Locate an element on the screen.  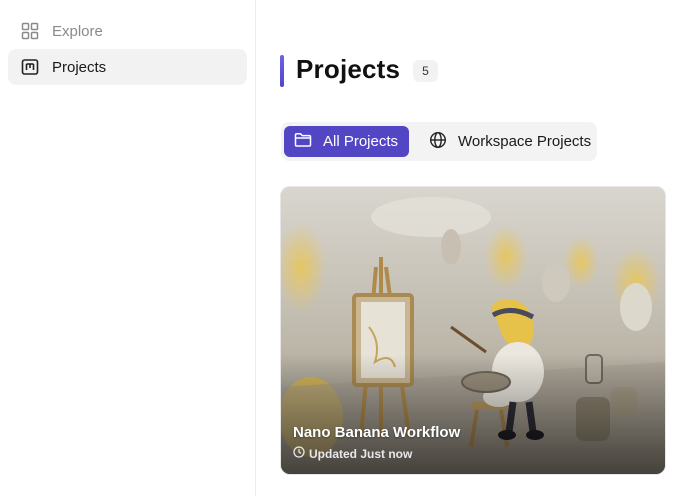
project-title: Nano Banana Workflow is located at coordinates (377, 432).